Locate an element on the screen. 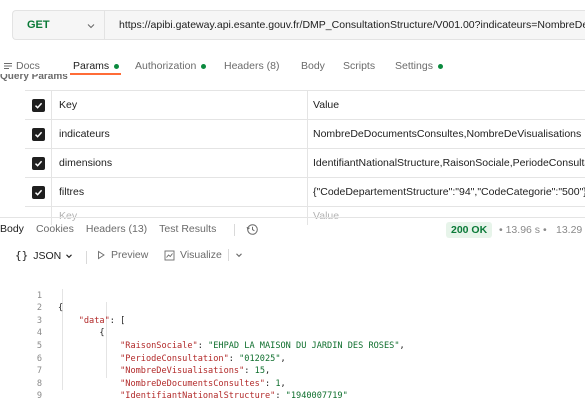 The image size is (585, 402). params-table-header: Key Value is located at coordinates (305, 105).